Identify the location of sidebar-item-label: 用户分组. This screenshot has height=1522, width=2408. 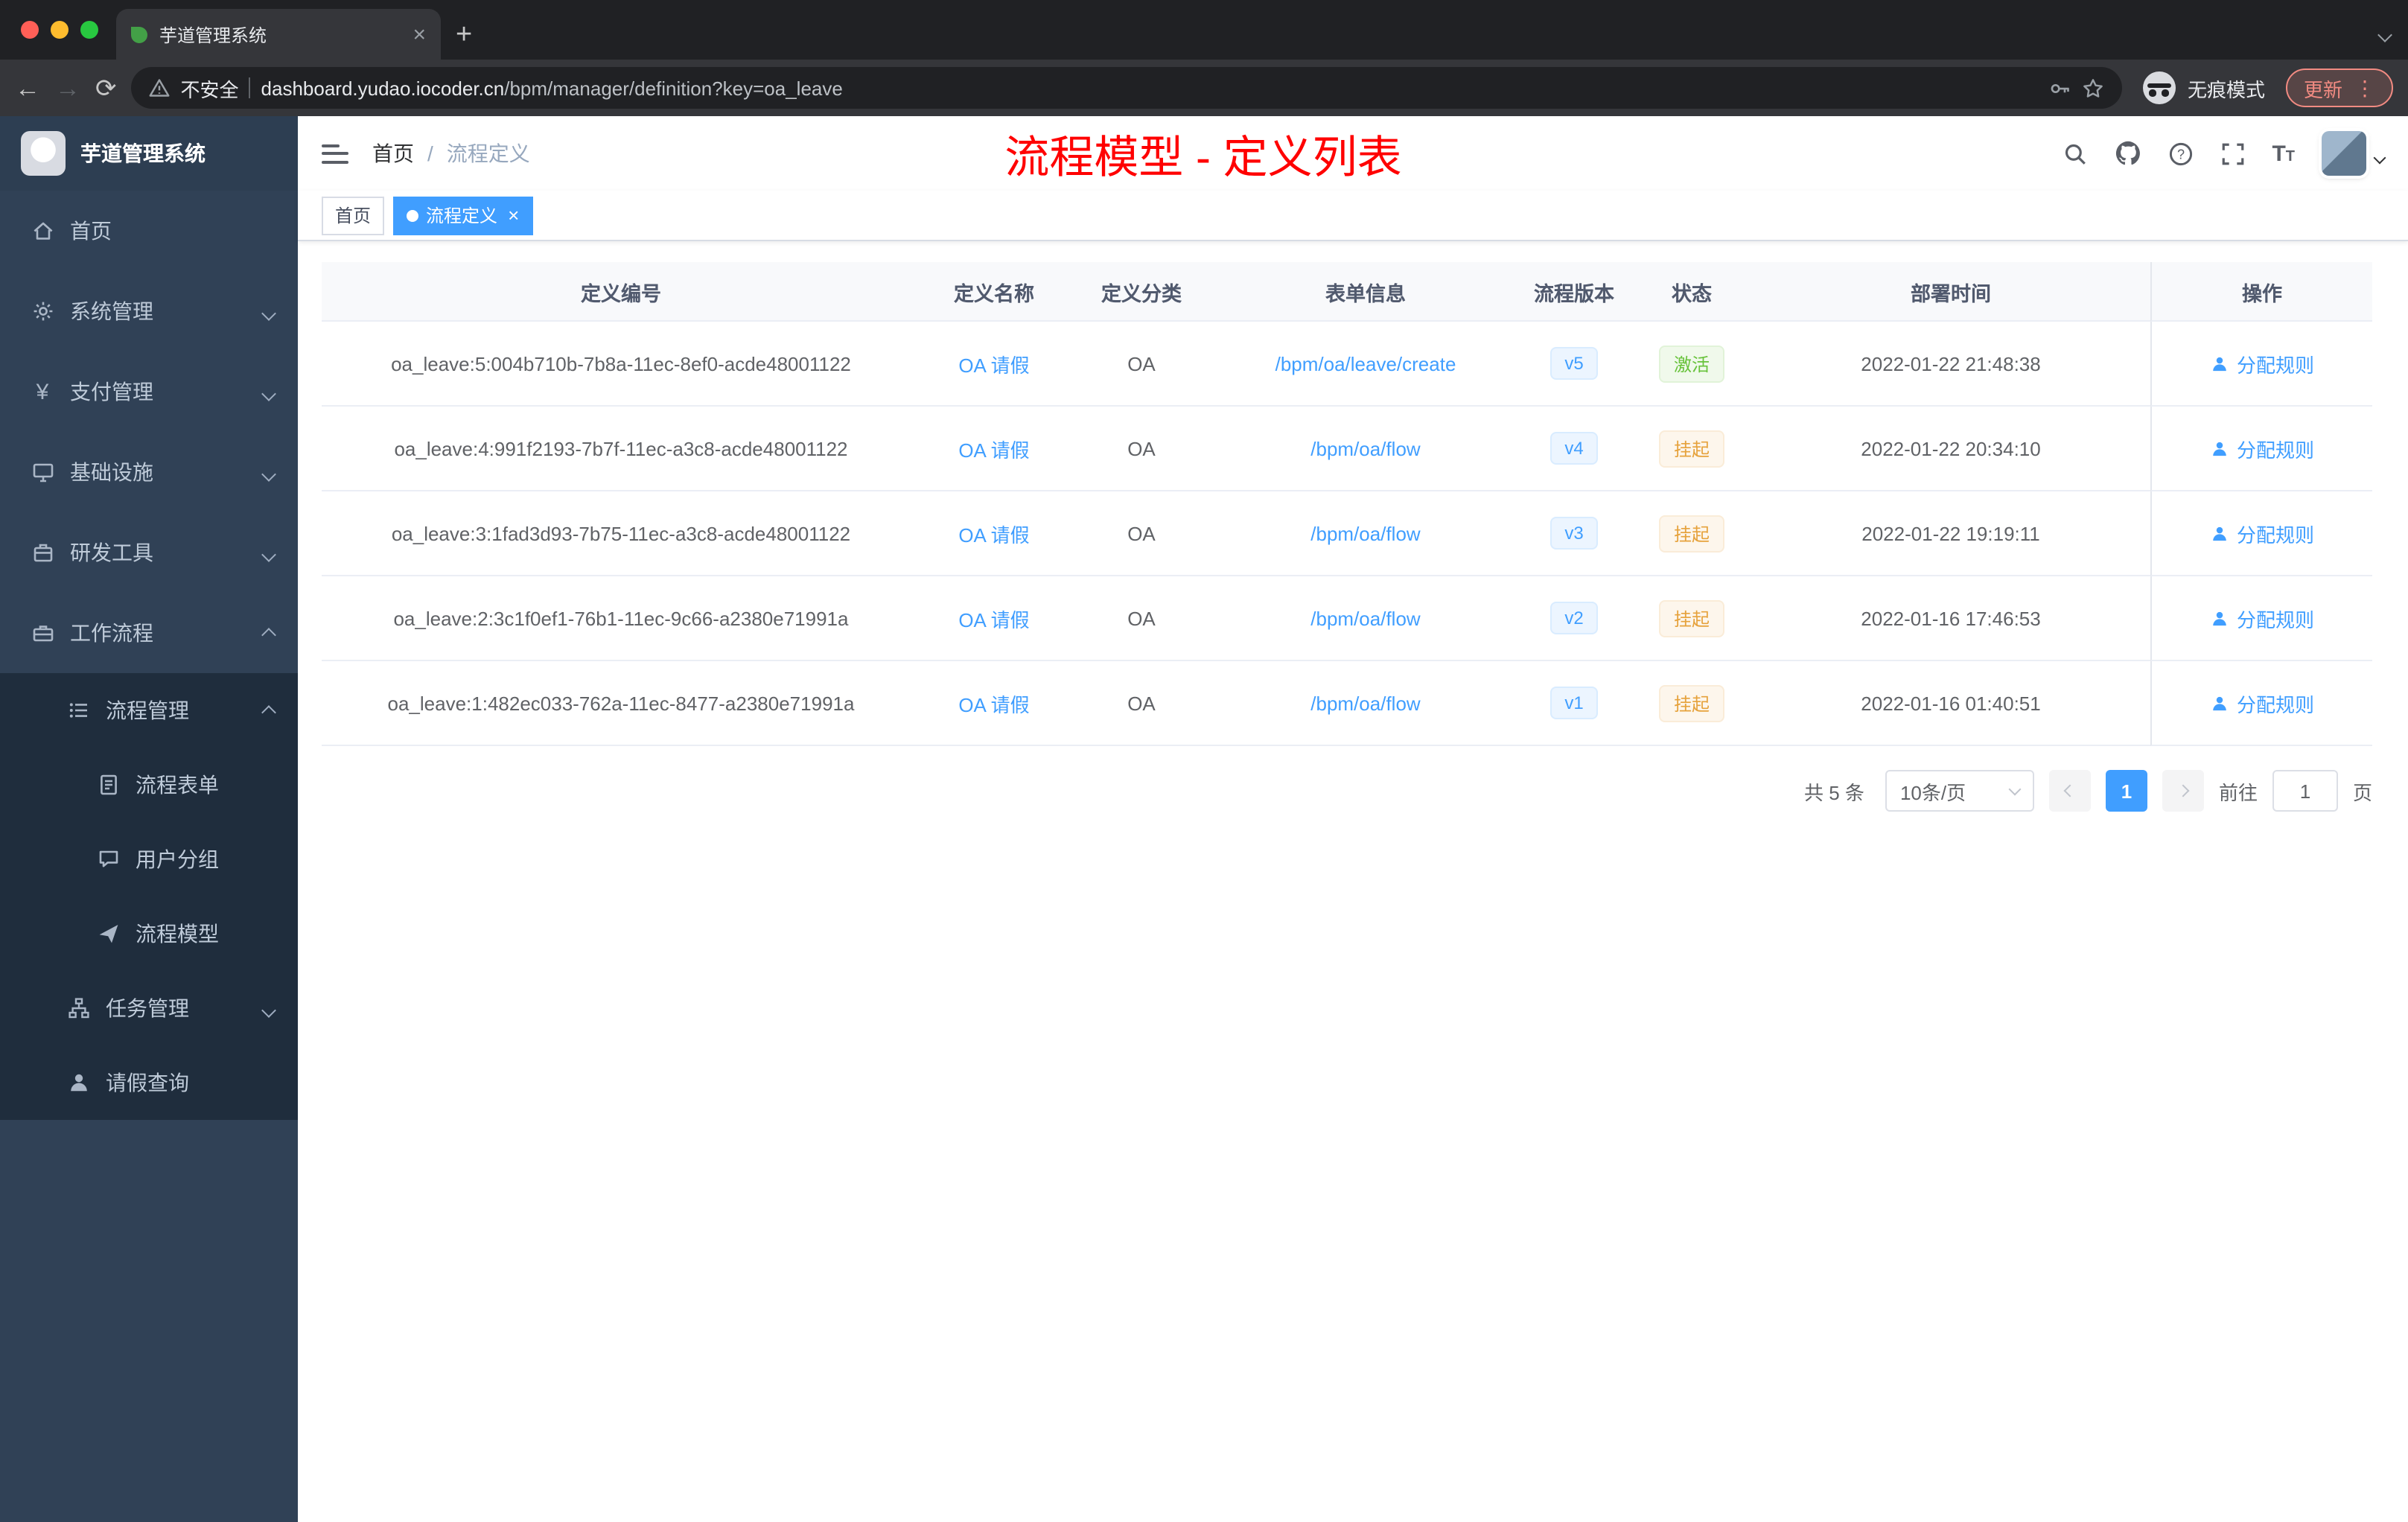
(177, 859).